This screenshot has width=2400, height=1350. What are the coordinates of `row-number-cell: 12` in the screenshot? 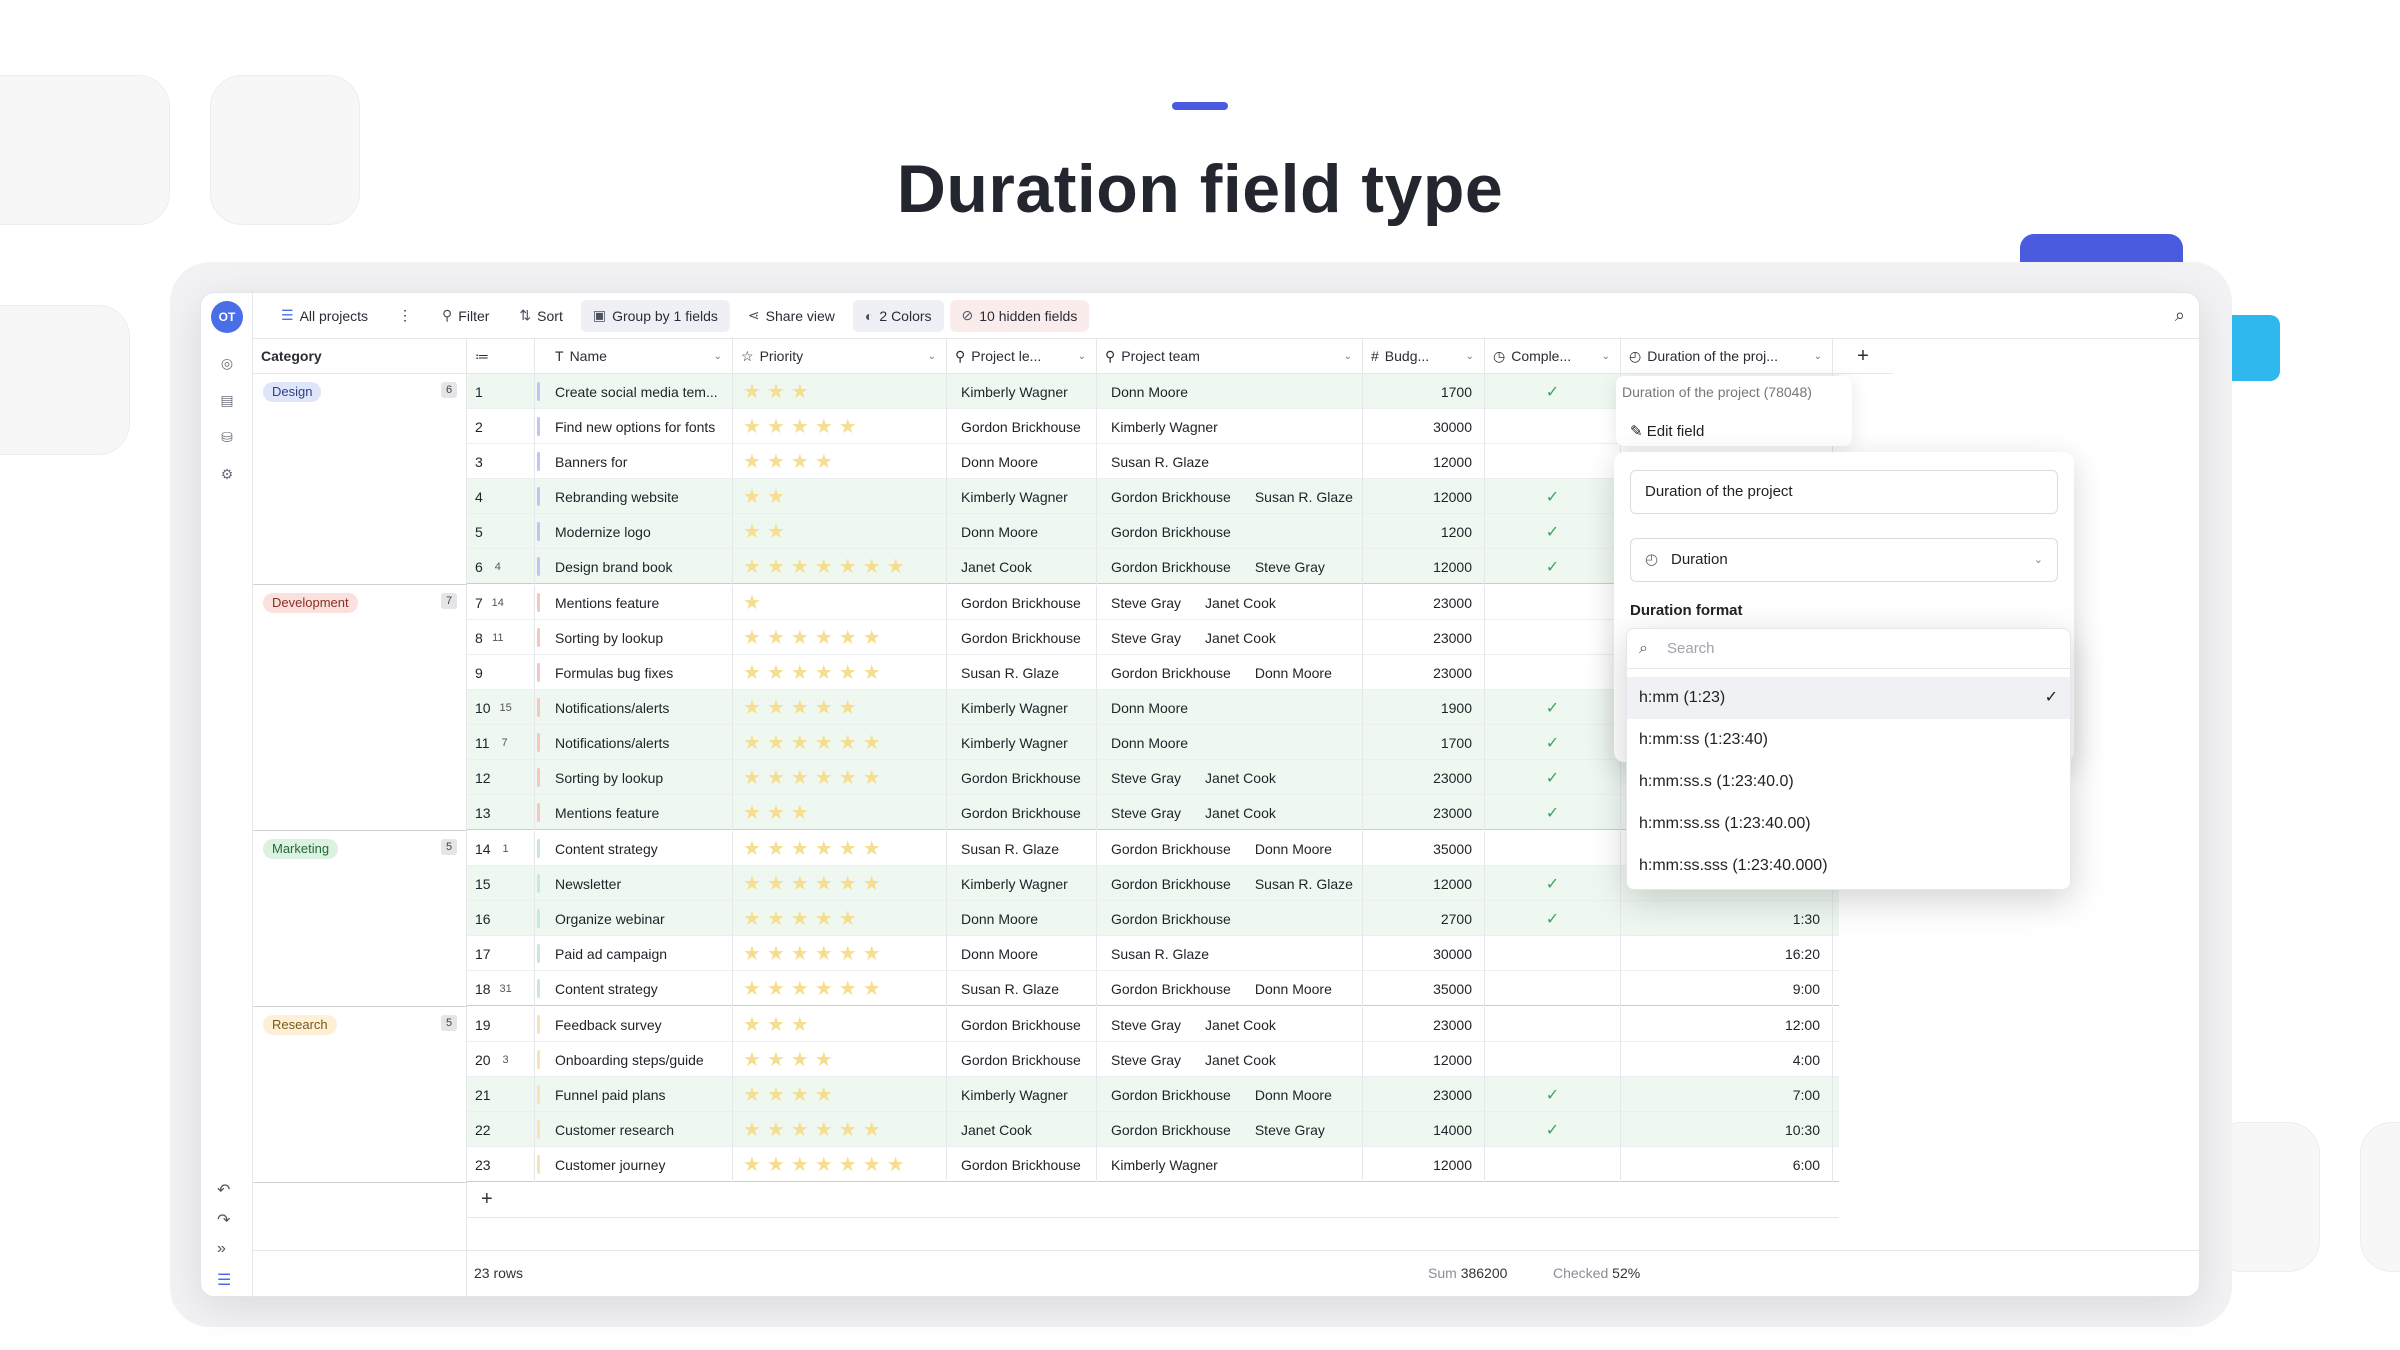 It's located at (501, 777).